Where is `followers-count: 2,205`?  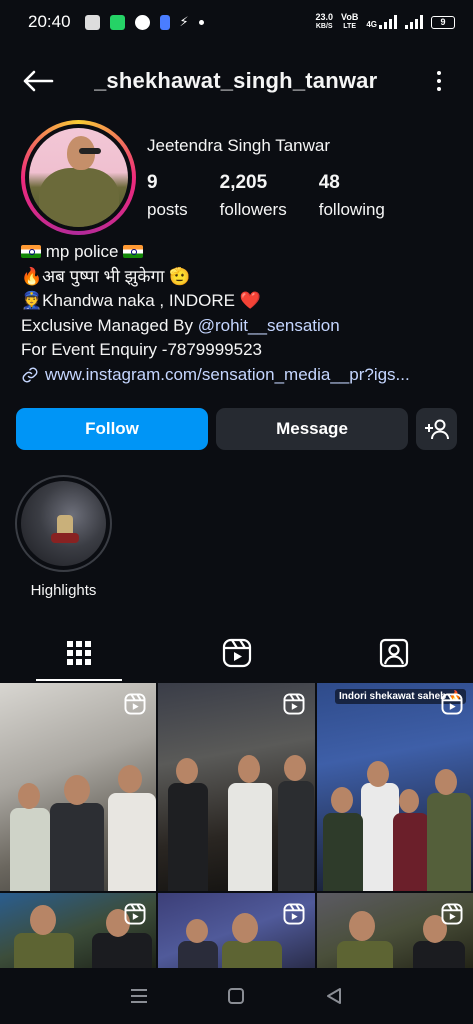 followers-count: 2,205 is located at coordinates (243, 182).